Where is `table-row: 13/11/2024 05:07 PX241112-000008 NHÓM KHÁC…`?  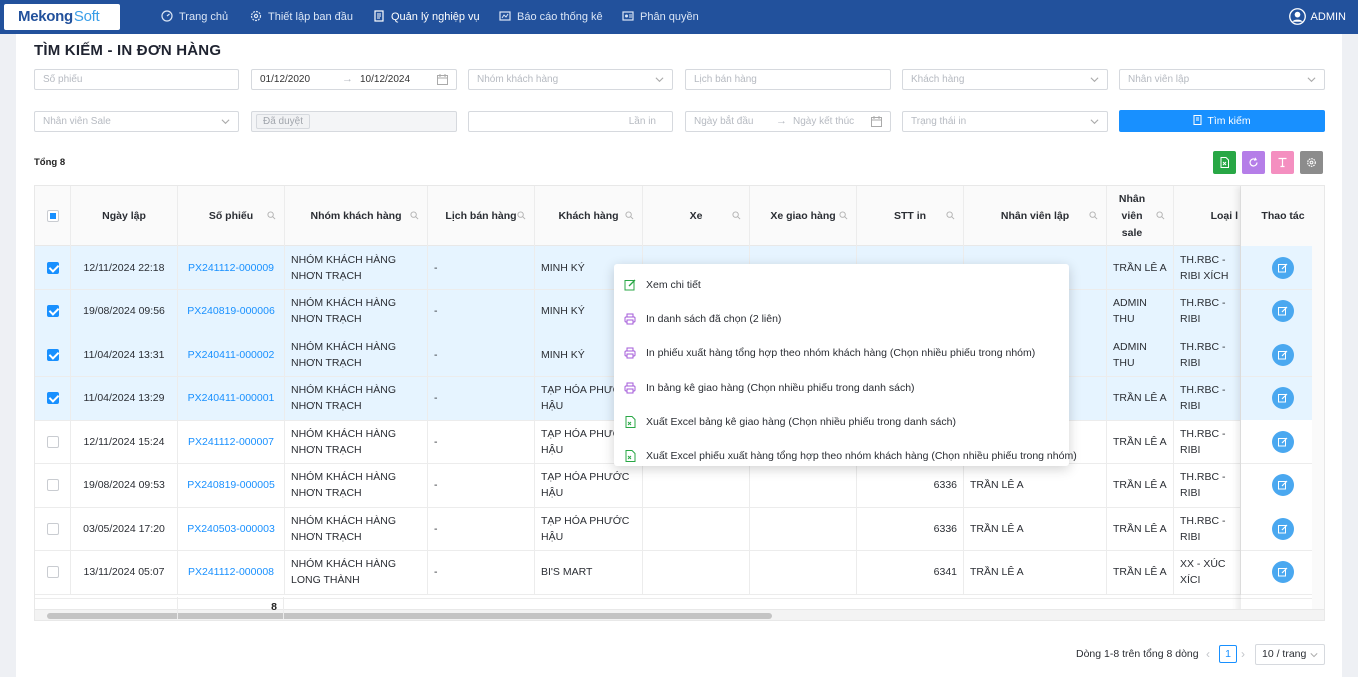
table-row: 13/11/2024 05:07 PX241112-000008 NHÓM KHÁC… is located at coordinates (679, 572).